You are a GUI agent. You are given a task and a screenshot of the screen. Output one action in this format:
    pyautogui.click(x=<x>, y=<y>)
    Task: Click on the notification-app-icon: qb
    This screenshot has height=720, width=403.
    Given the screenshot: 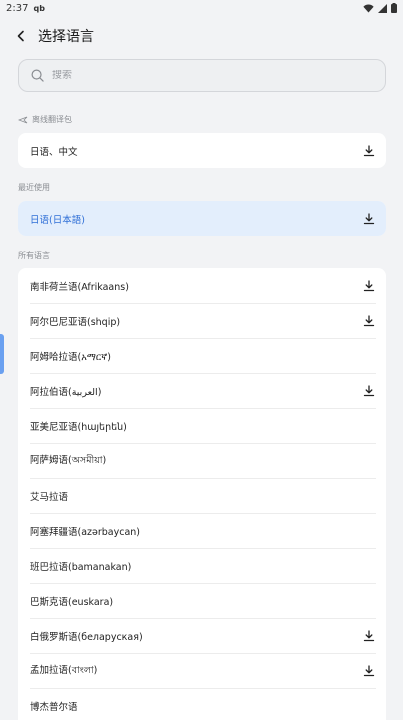 What is the action you would take?
    pyautogui.click(x=39, y=8)
    